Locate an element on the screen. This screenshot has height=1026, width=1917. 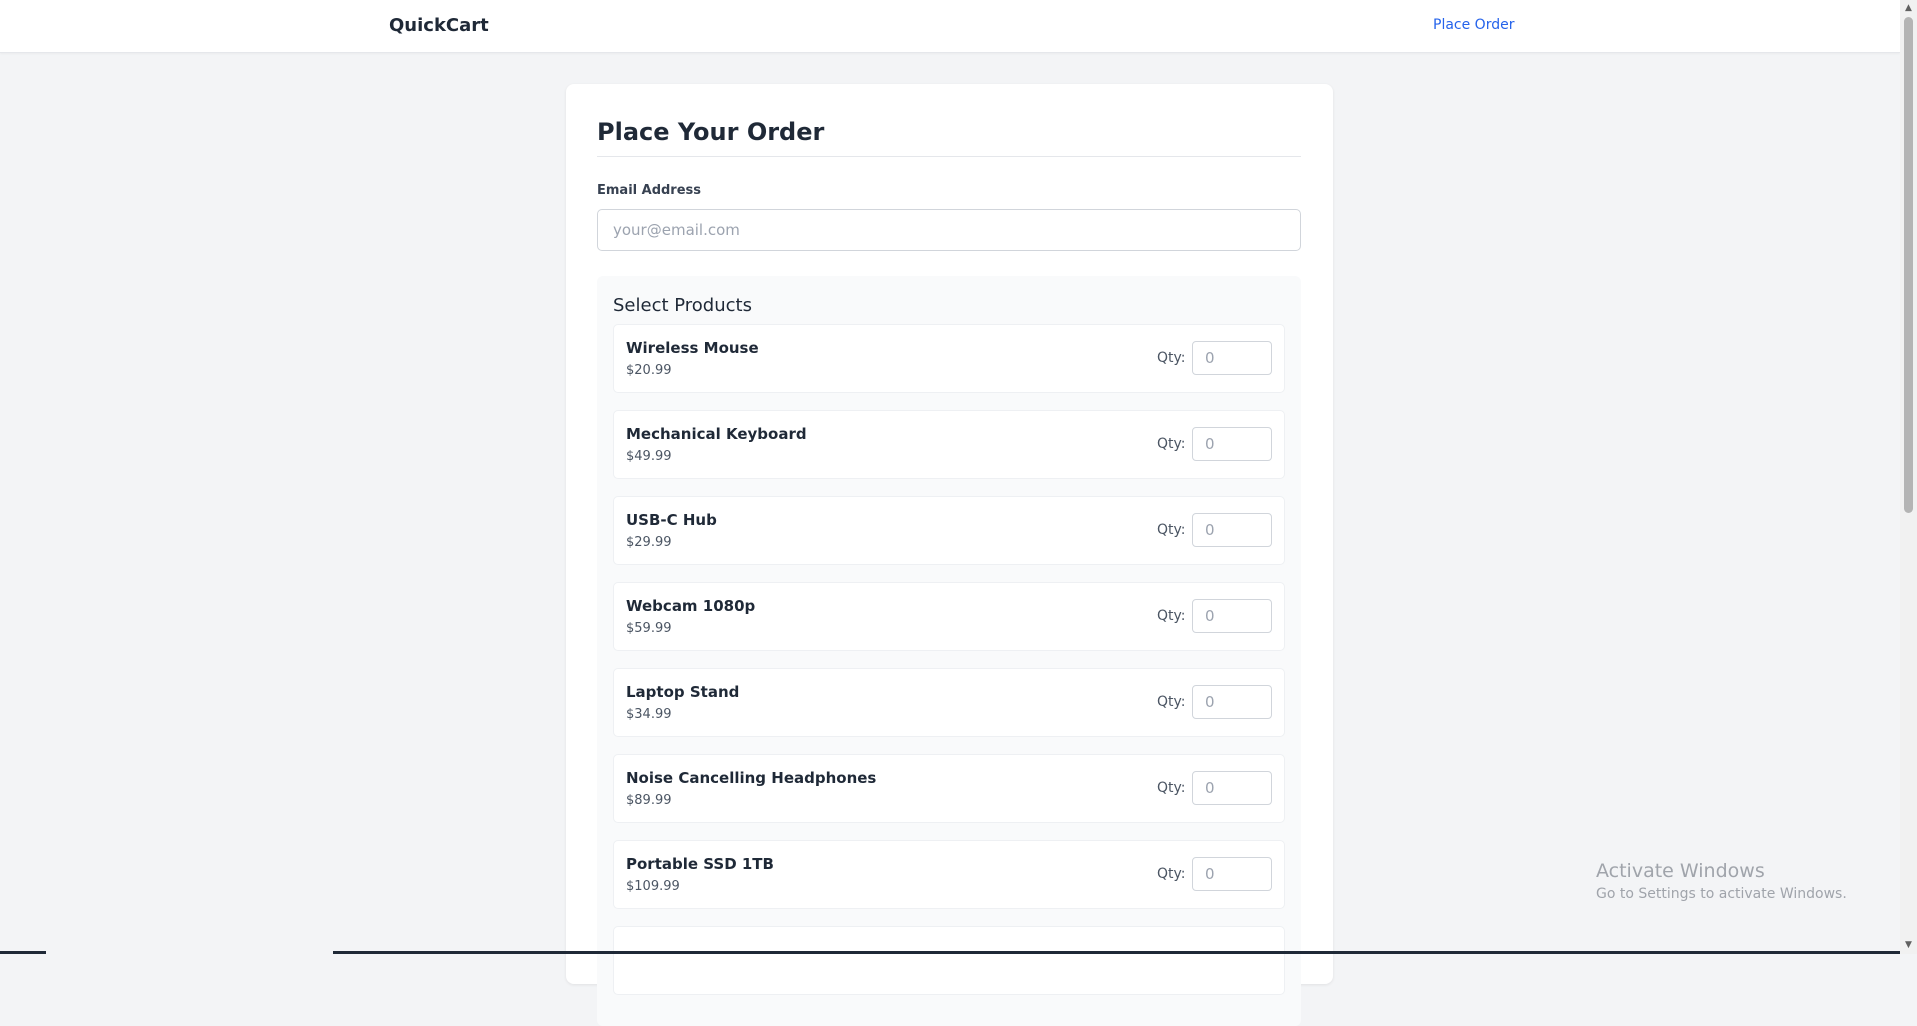
watermark-title: Activate Windows is located at coordinates (1680, 871).